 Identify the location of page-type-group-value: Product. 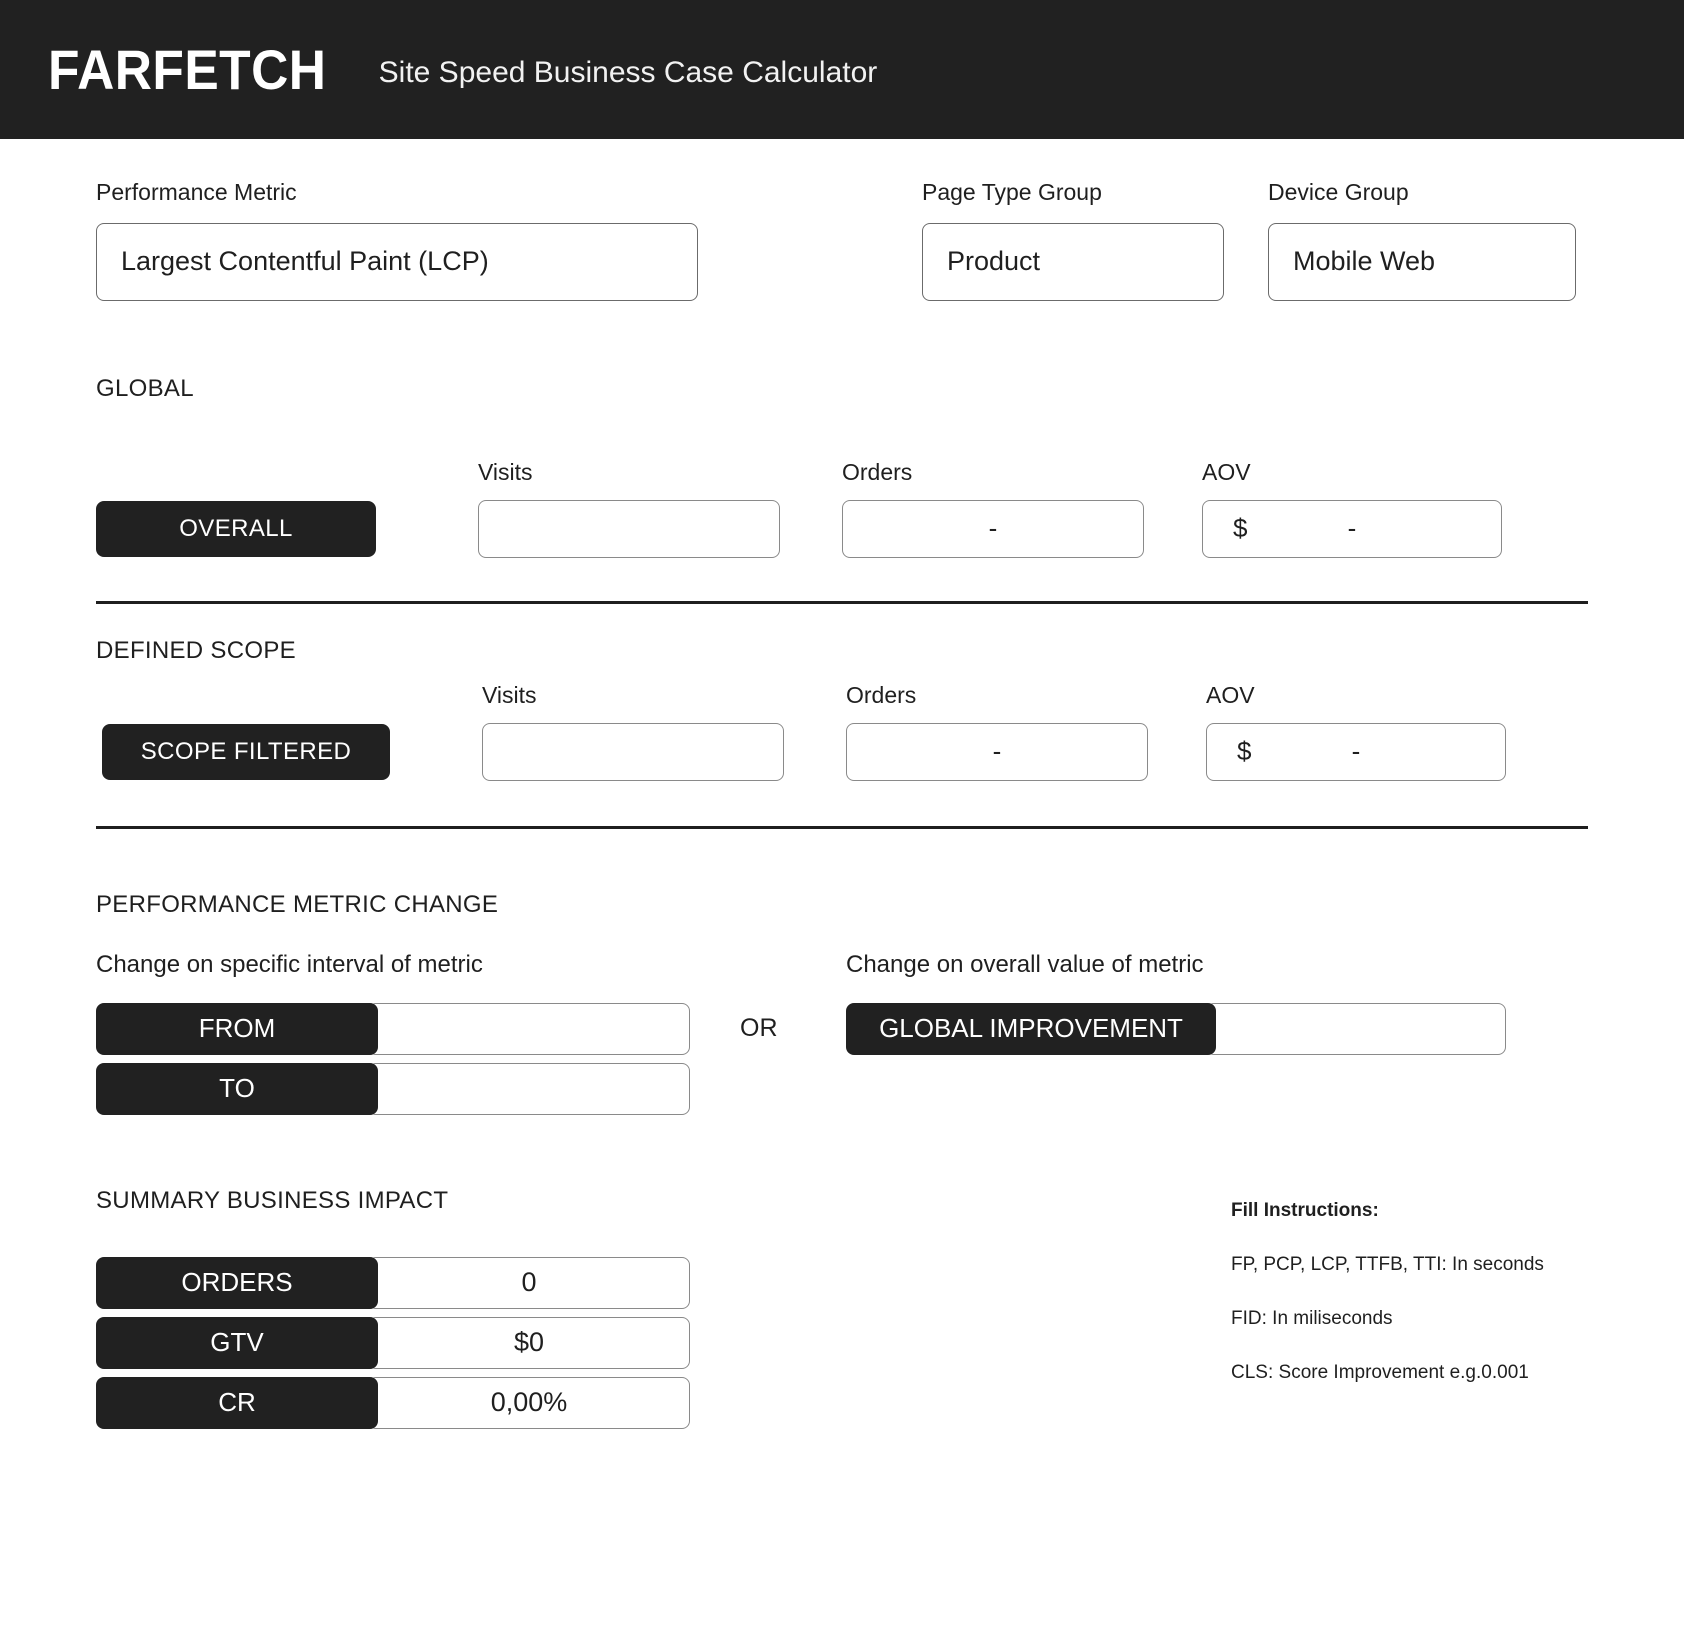
(994, 261).